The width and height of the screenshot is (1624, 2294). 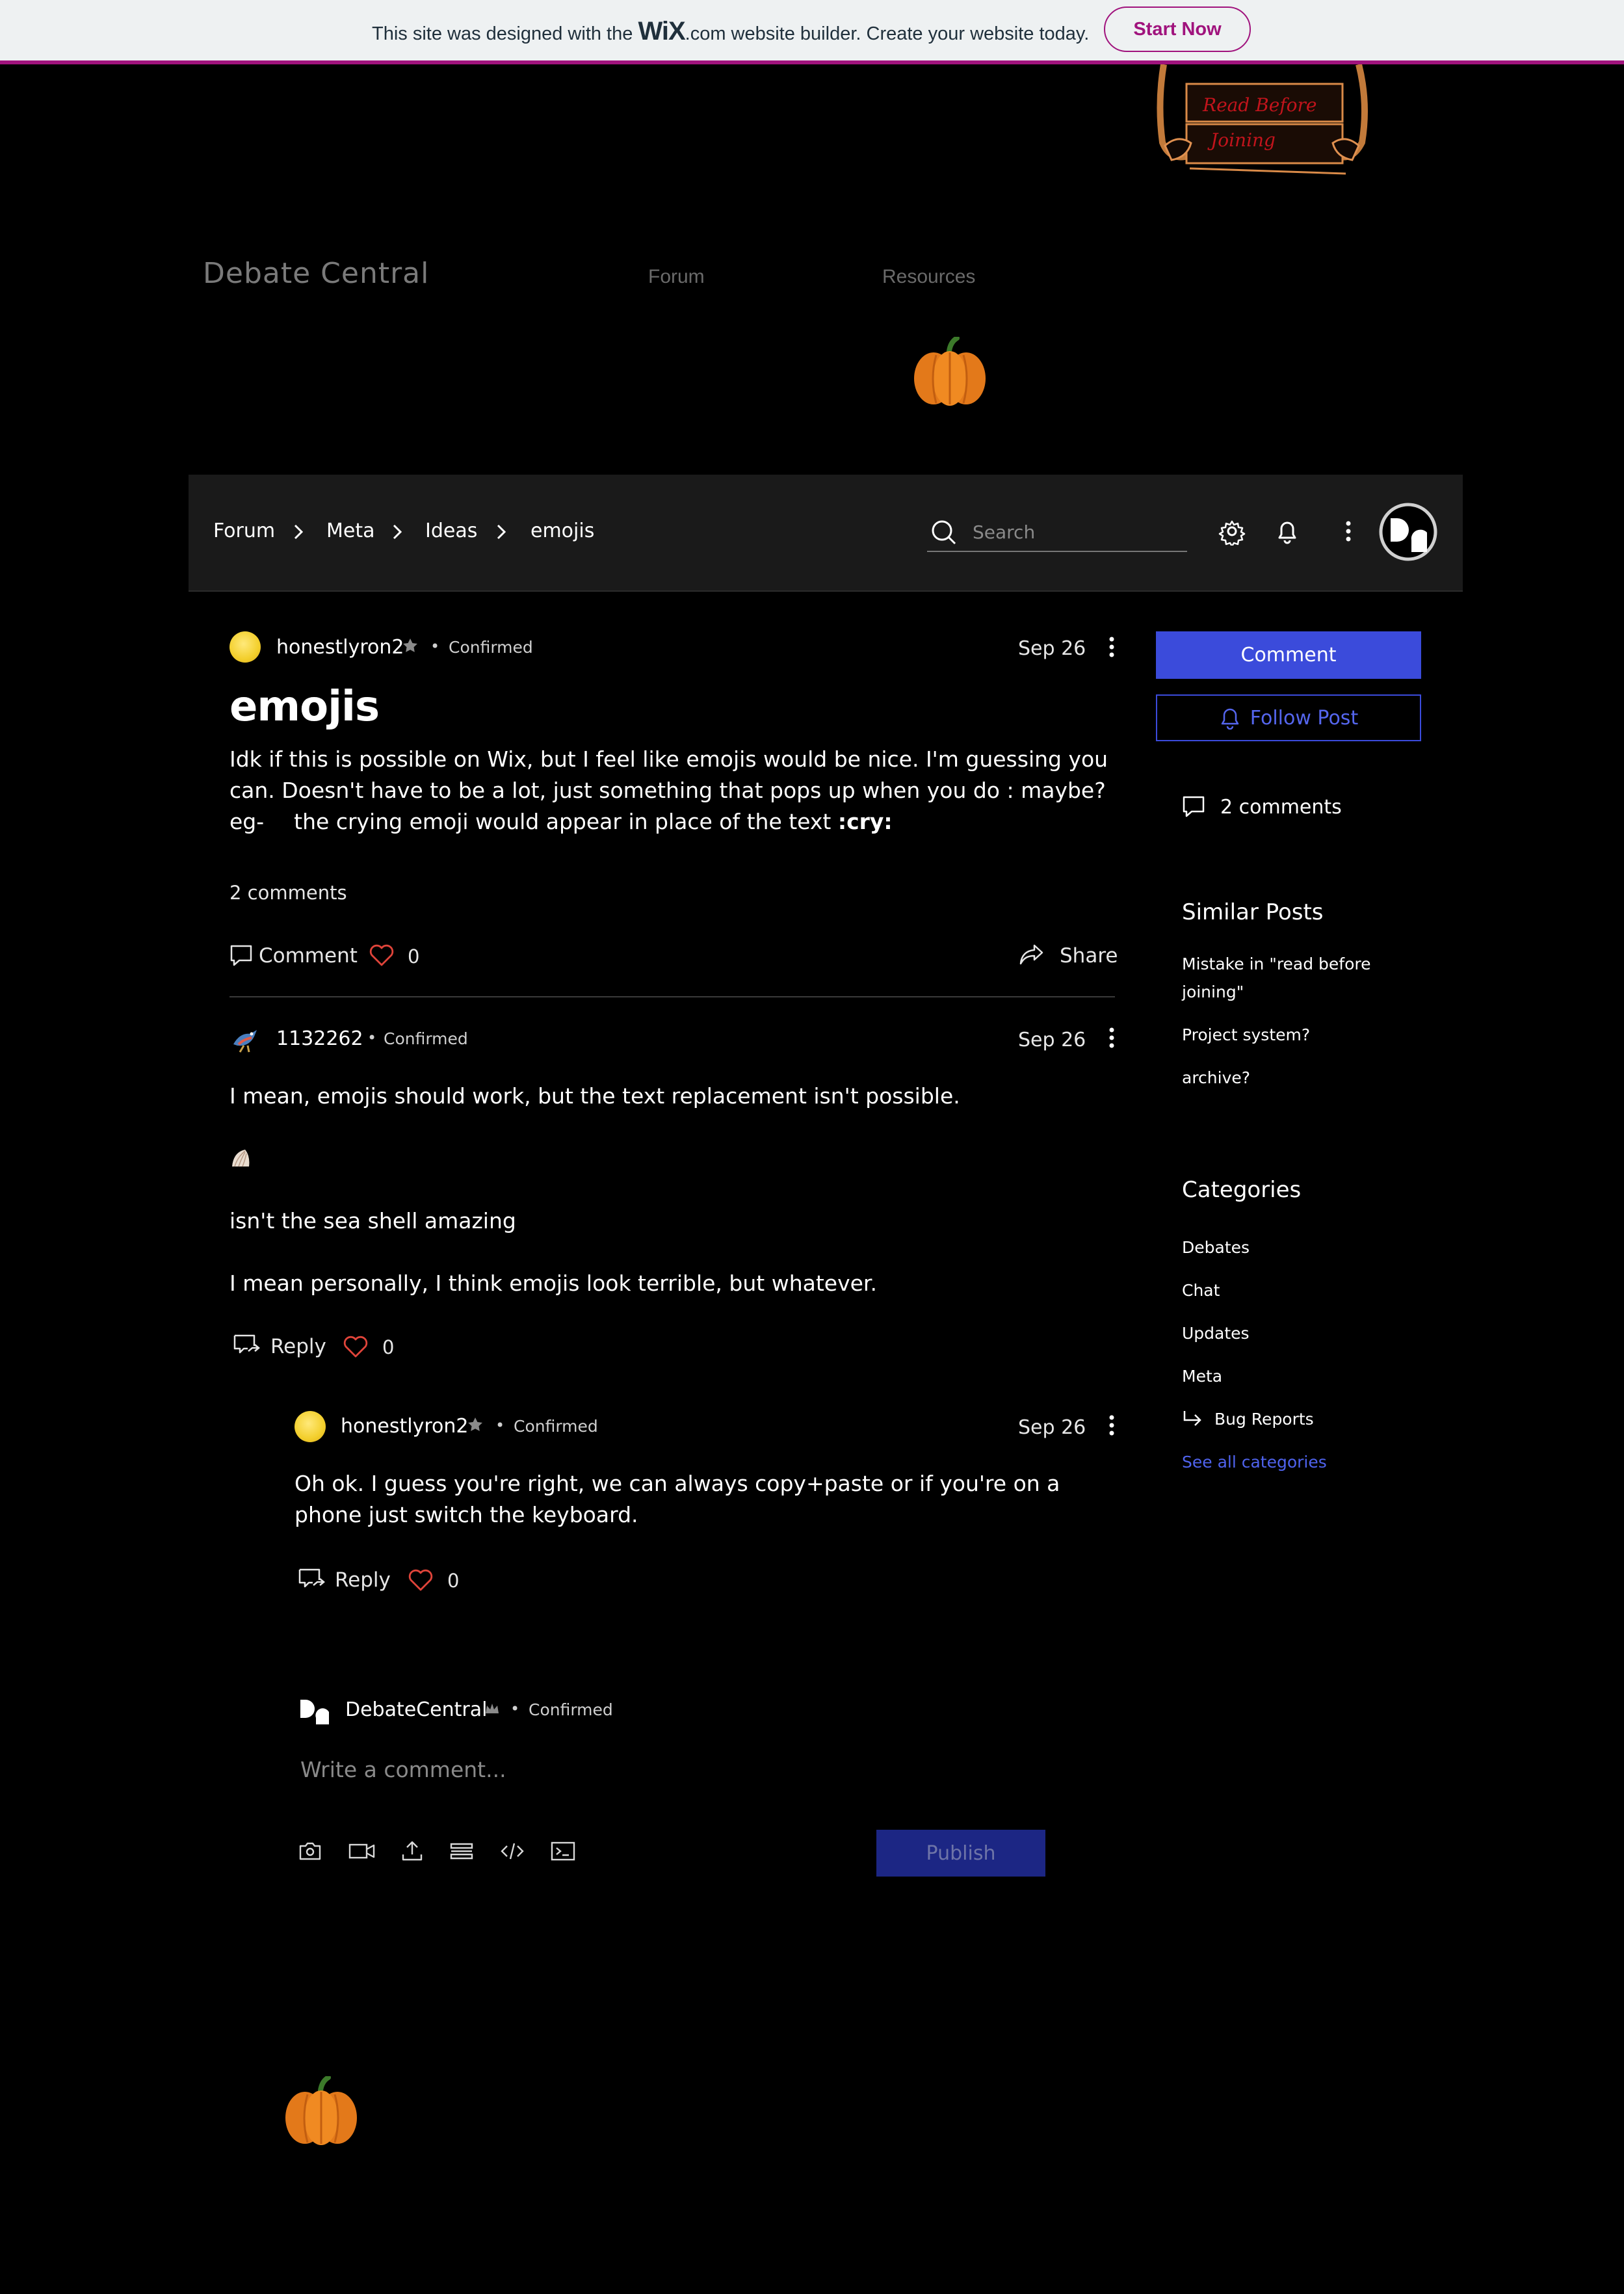 What do you see at coordinates (1264, 1419) in the screenshot?
I see `category-link-bug-reports: Bug Reports` at bounding box center [1264, 1419].